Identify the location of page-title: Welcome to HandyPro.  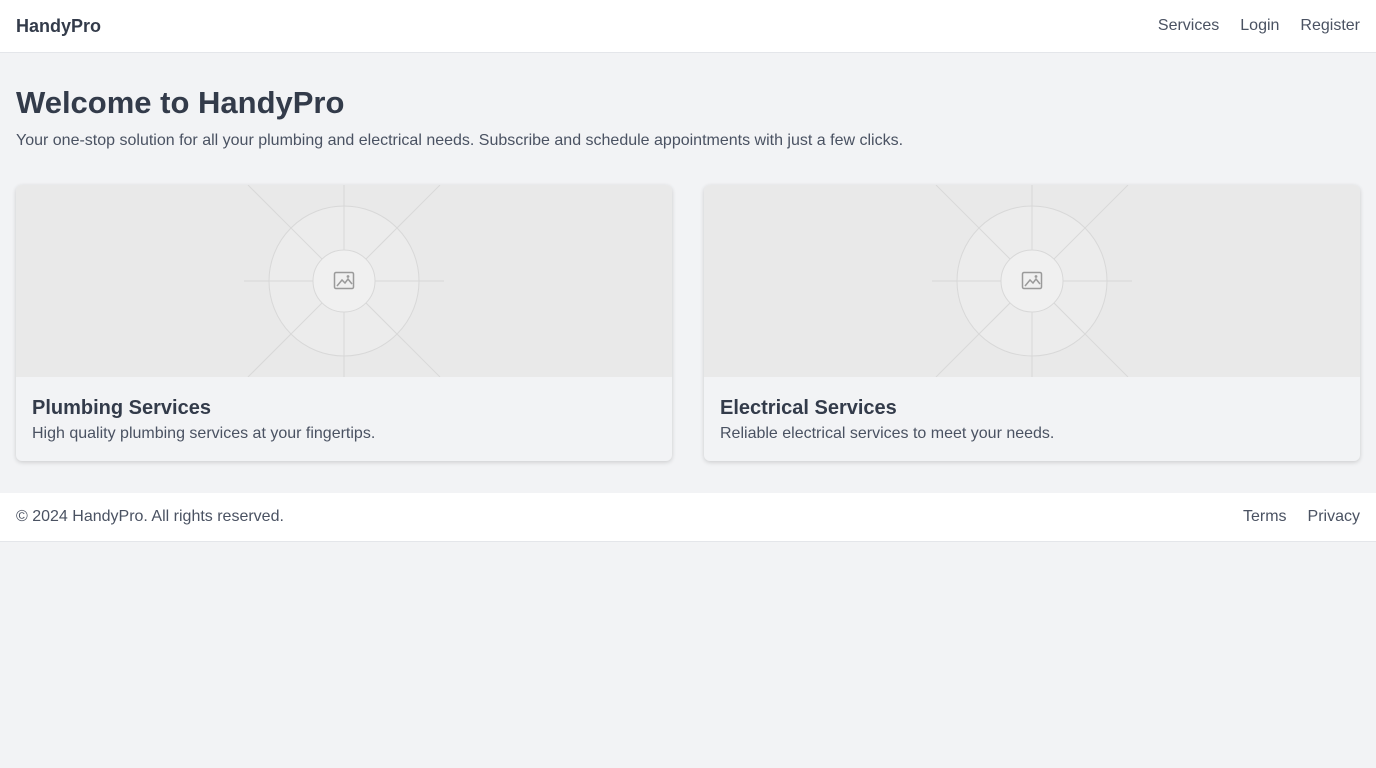
(180, 102).